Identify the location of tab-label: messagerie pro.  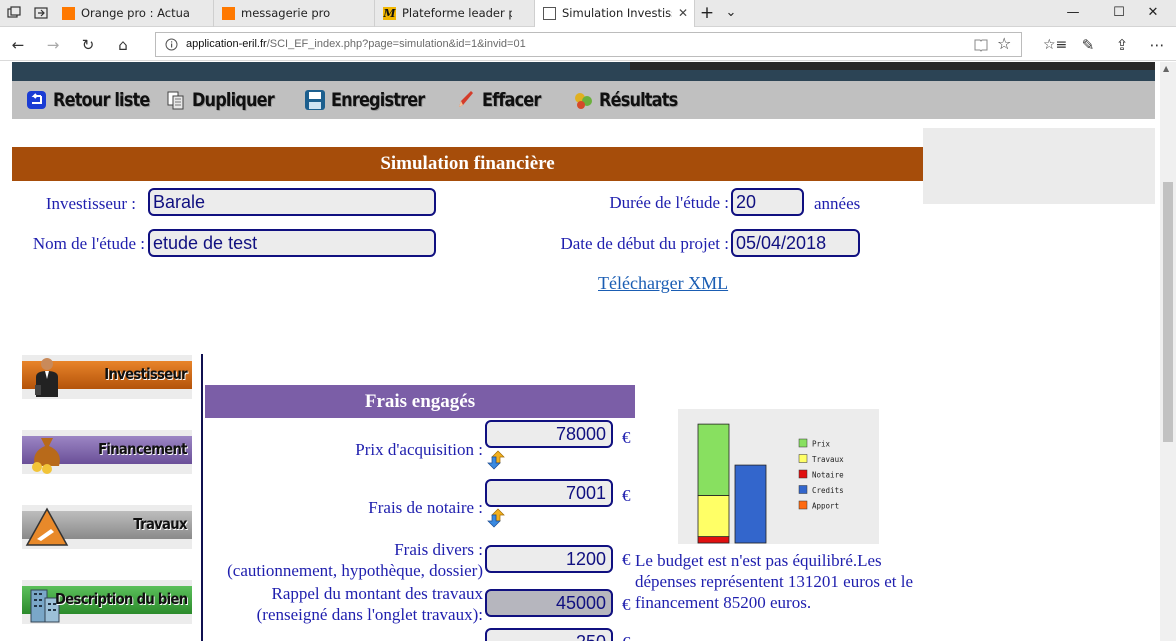
(286, 13).